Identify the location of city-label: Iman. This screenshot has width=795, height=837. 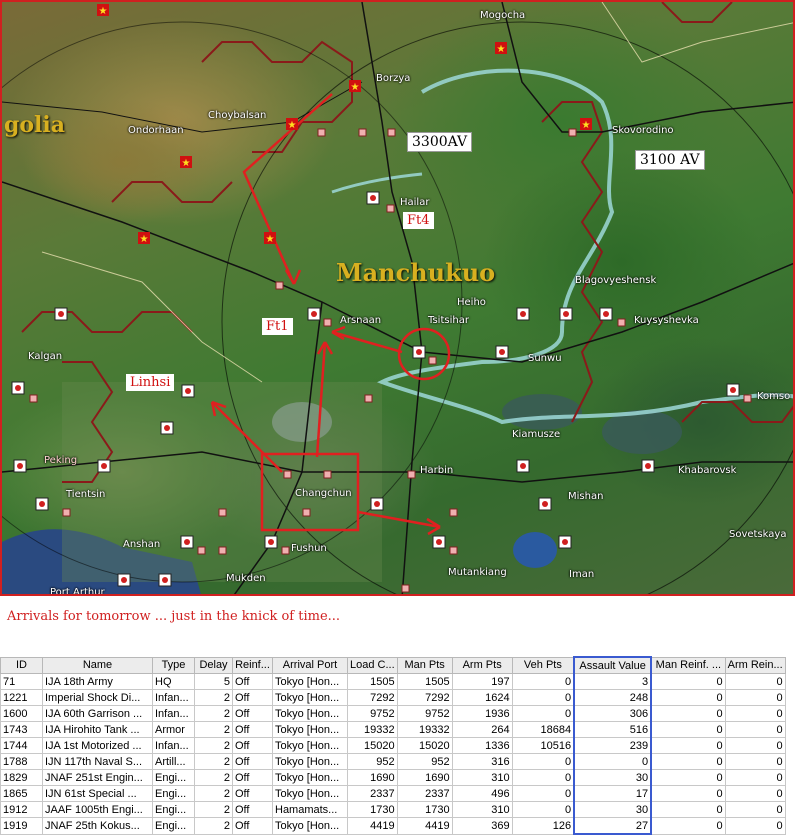
(582, 574).